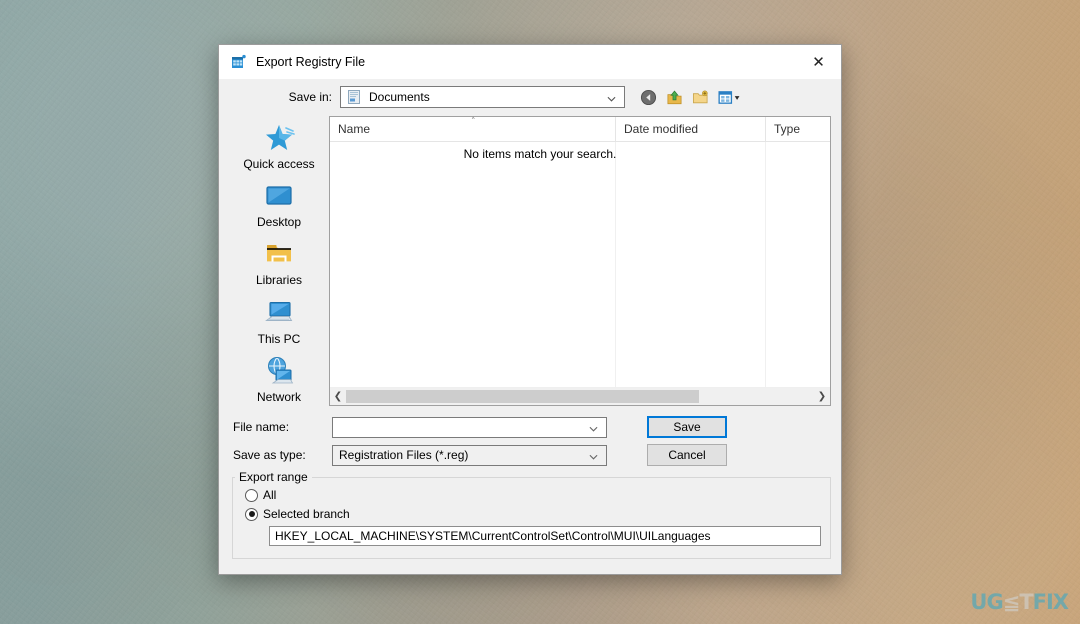  Describe the element at coordinates (687, 427) in the screenshot. I see `save-button: Save` at that location.